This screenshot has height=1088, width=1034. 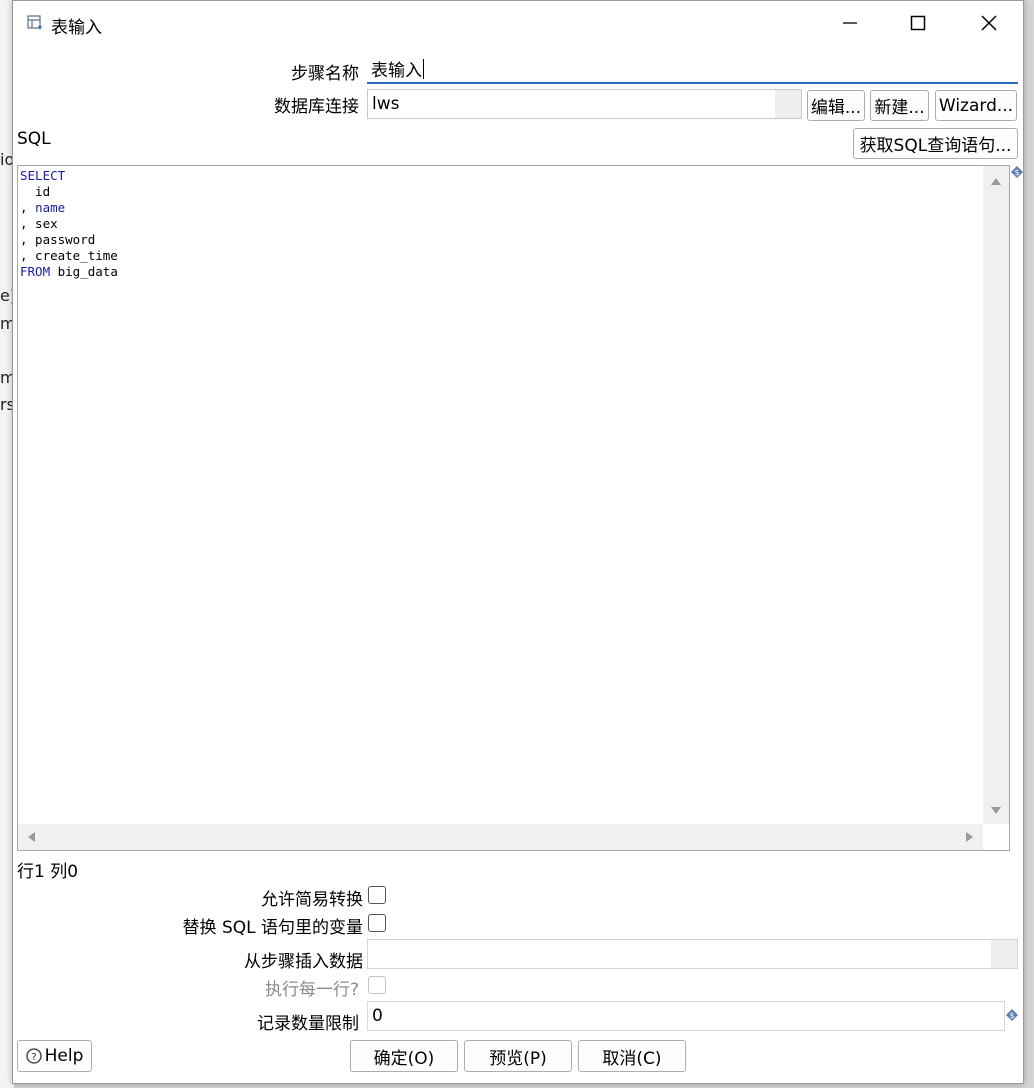 I want to click on sql-label: SQL, so click(x=34, y=139).